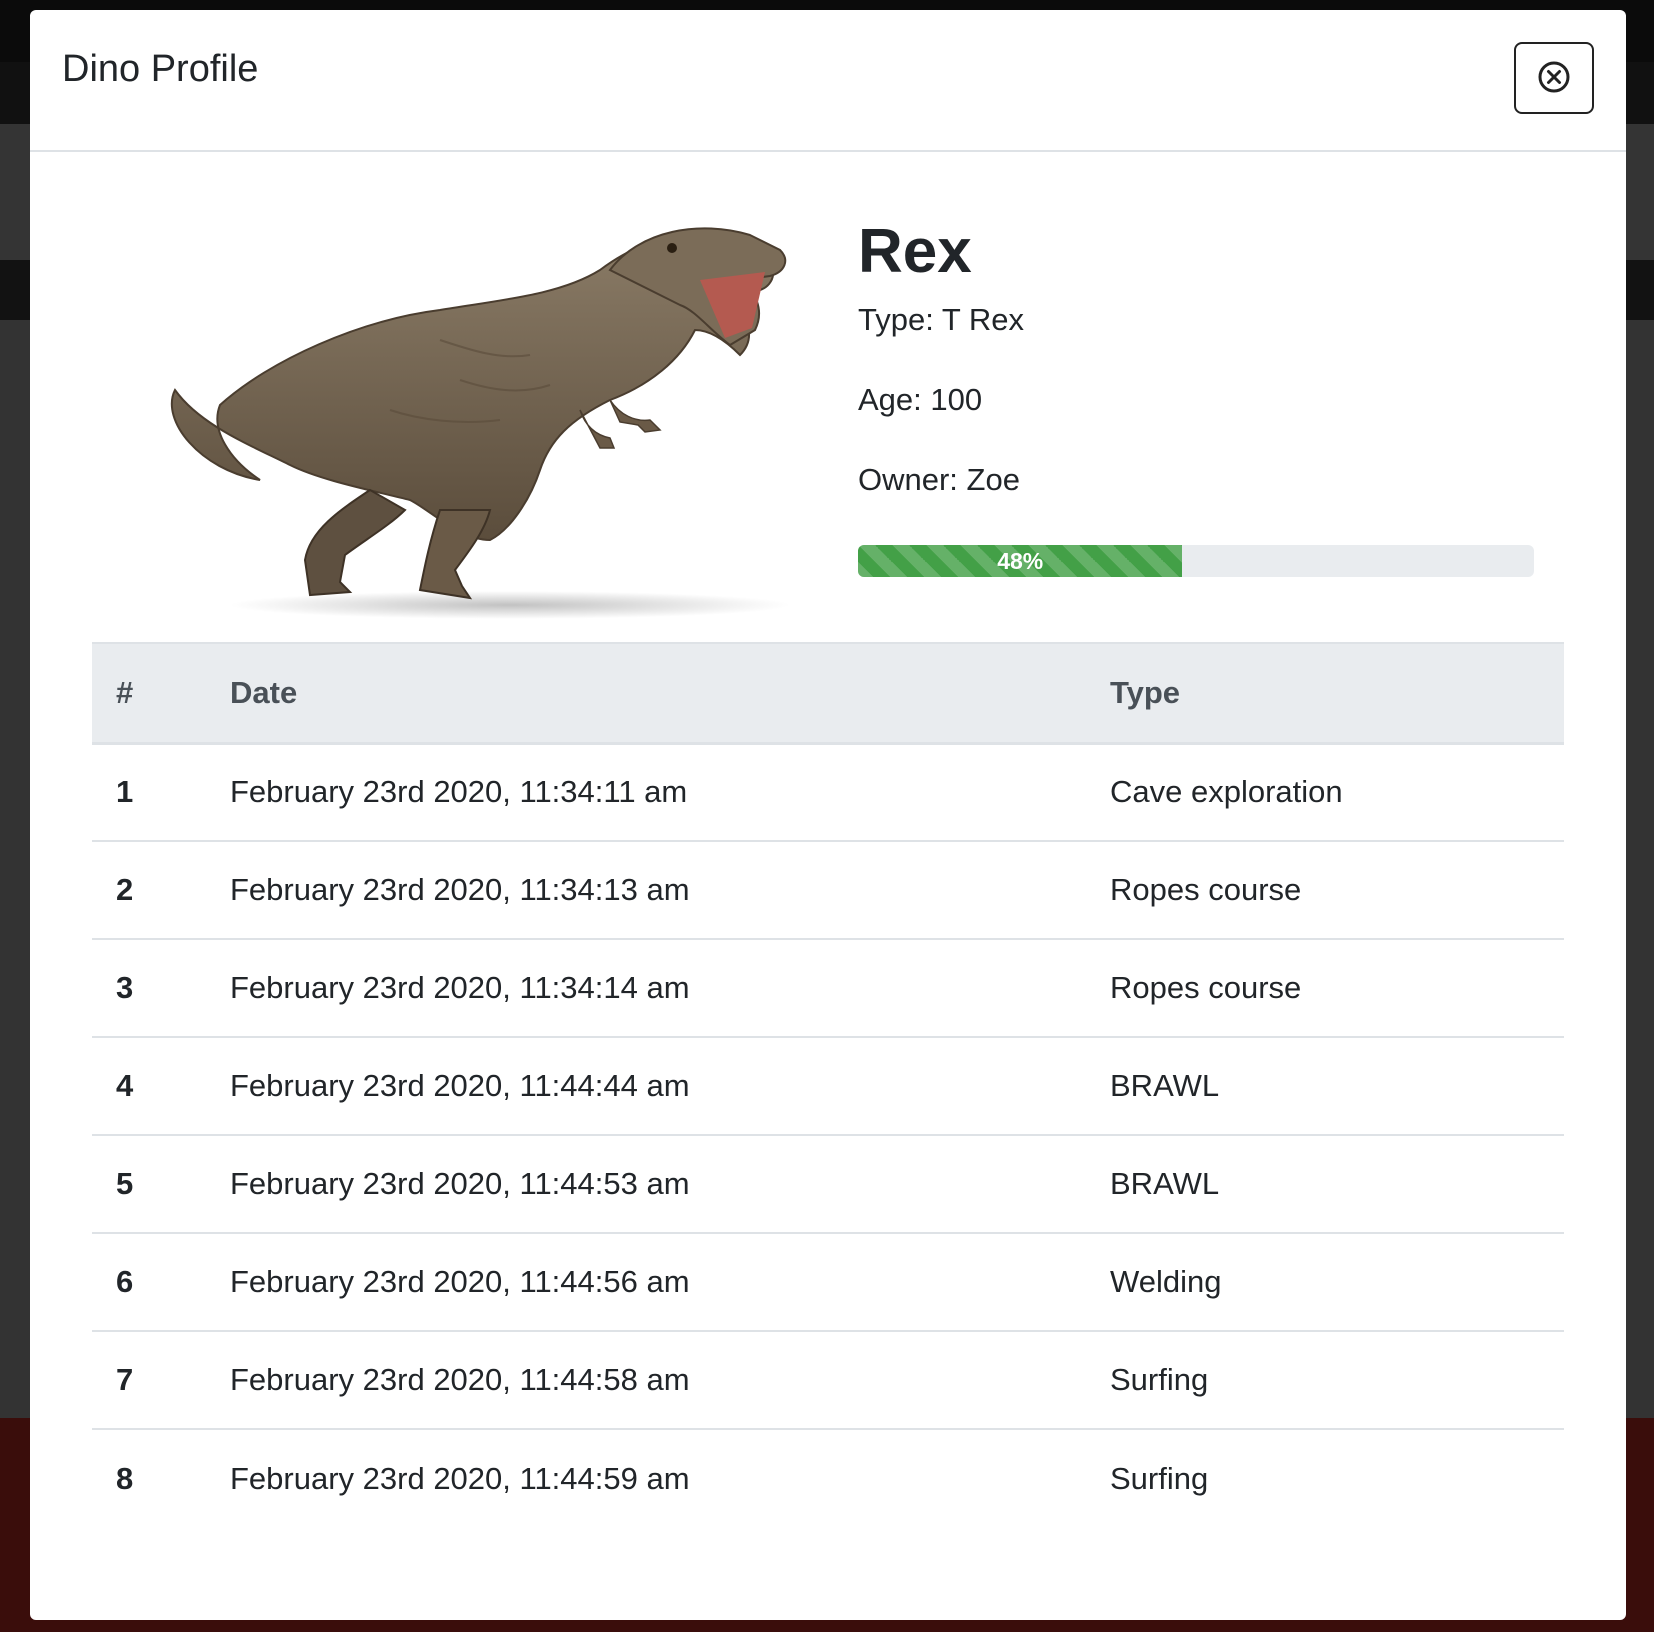 Image resolution: width=1654 pixels, height=1632 pixels. Describe the element at coordinates (646, 1380) in the screenshot. I see `row-date: February 23rd 2020, 11:44:58 am` at that location.